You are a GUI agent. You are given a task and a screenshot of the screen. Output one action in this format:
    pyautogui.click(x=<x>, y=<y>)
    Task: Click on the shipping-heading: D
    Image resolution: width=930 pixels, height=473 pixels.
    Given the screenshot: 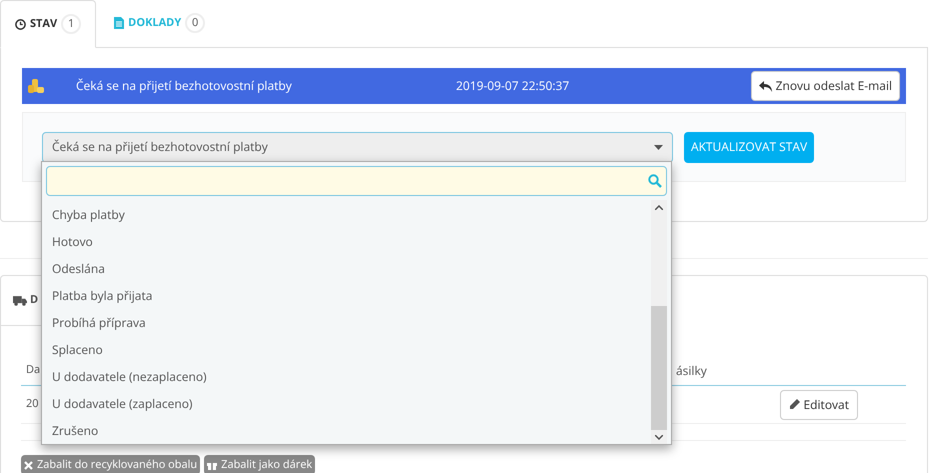 What is the action you would take?
    pyautogui.click(x=34, y=300)
    